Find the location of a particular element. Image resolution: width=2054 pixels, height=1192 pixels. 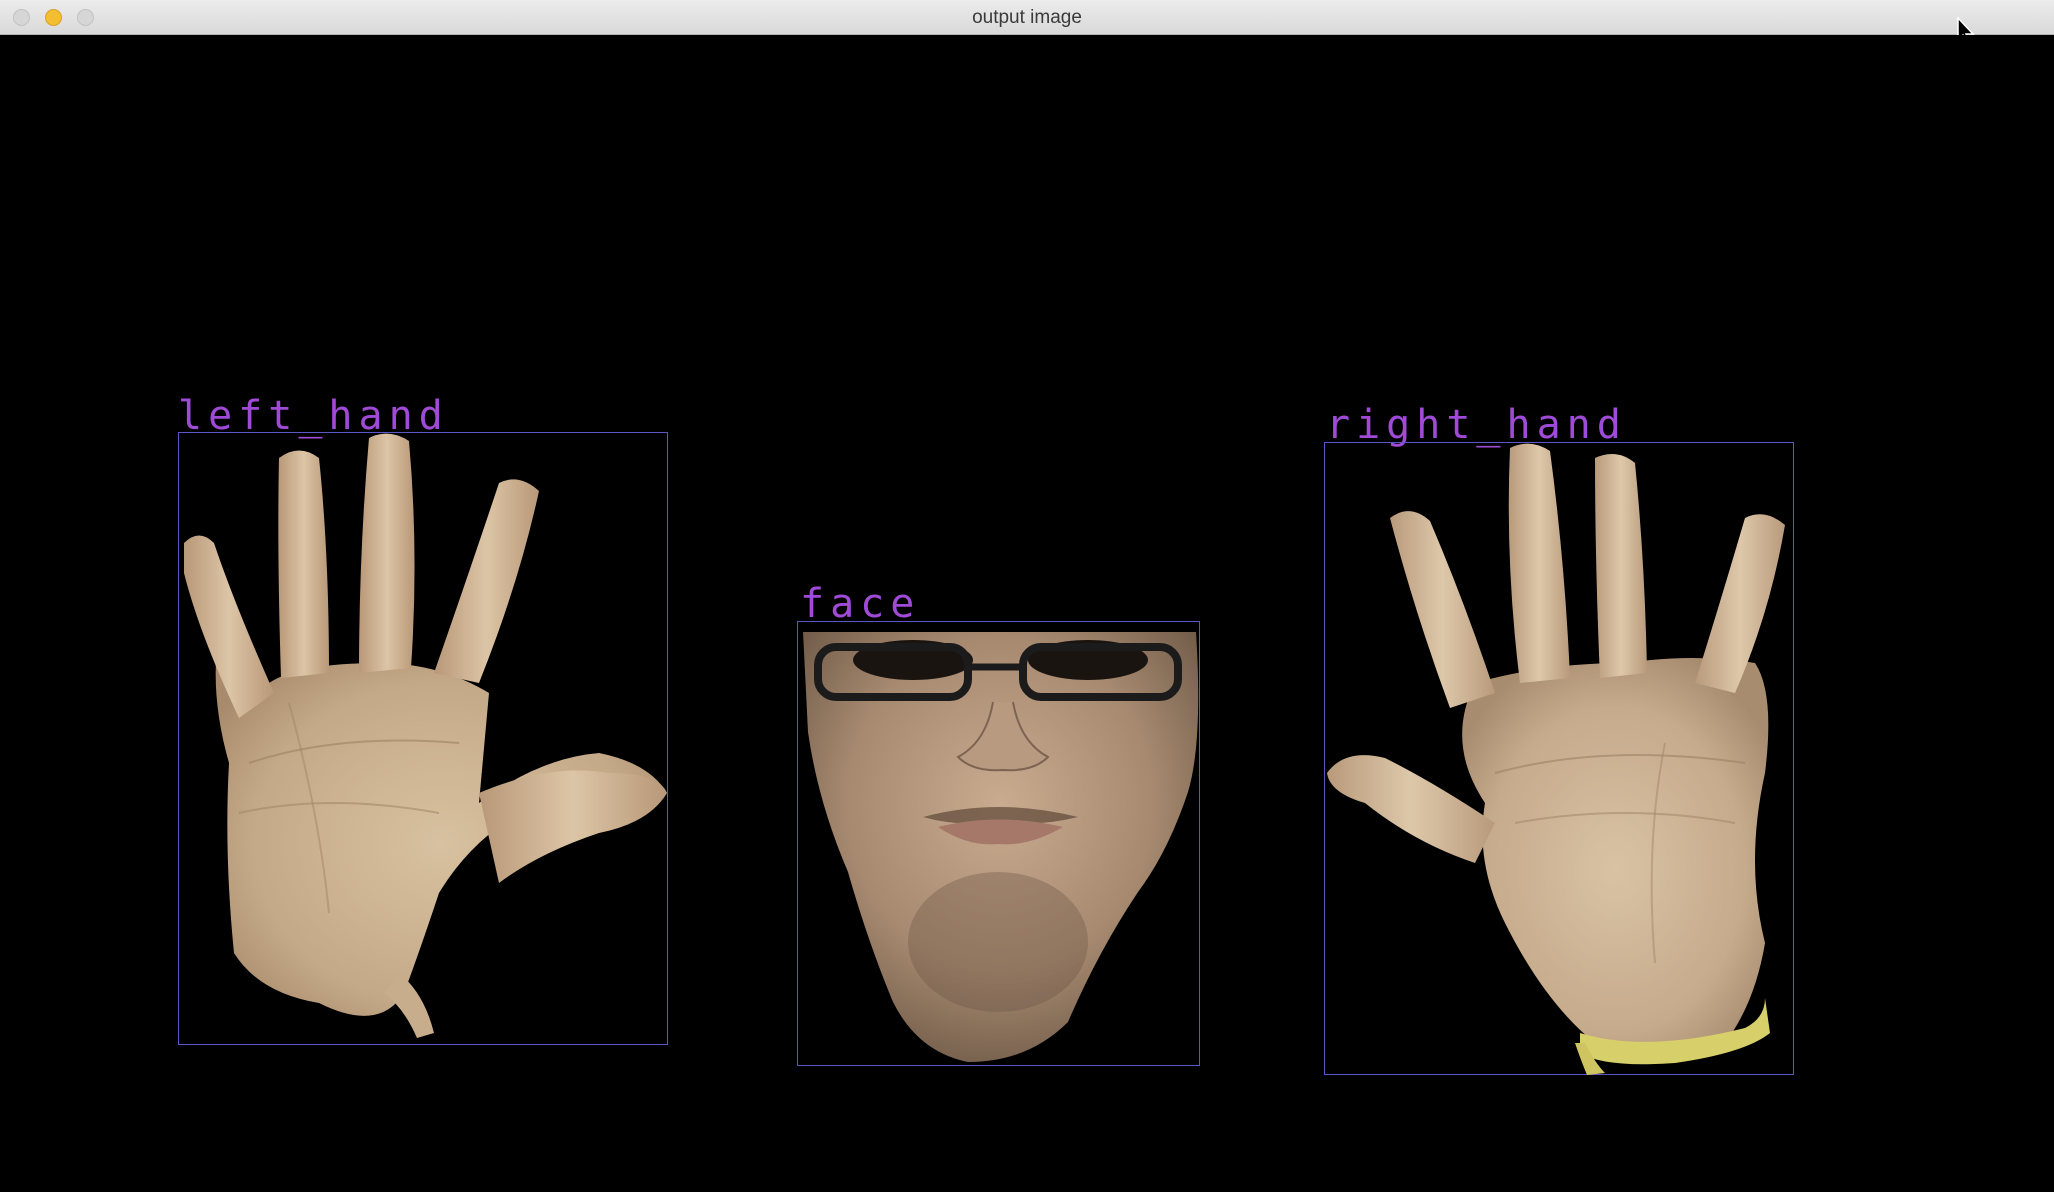

right-hand-box is located at coordinates (1559, 758).